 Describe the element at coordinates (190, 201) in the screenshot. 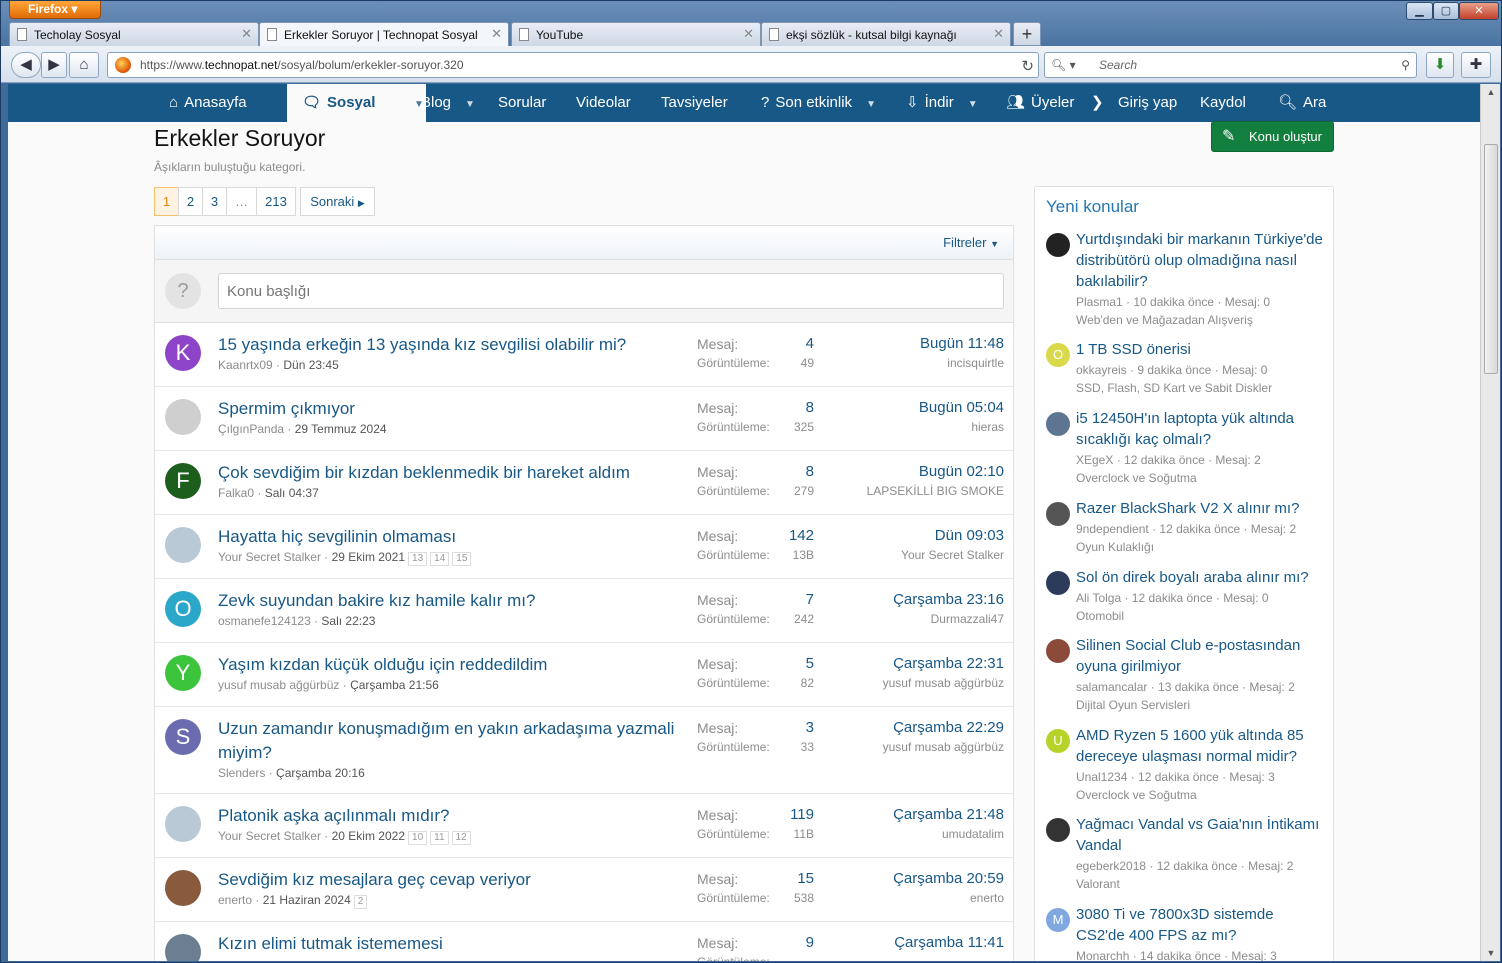

I see `page-2: 2` at that location.